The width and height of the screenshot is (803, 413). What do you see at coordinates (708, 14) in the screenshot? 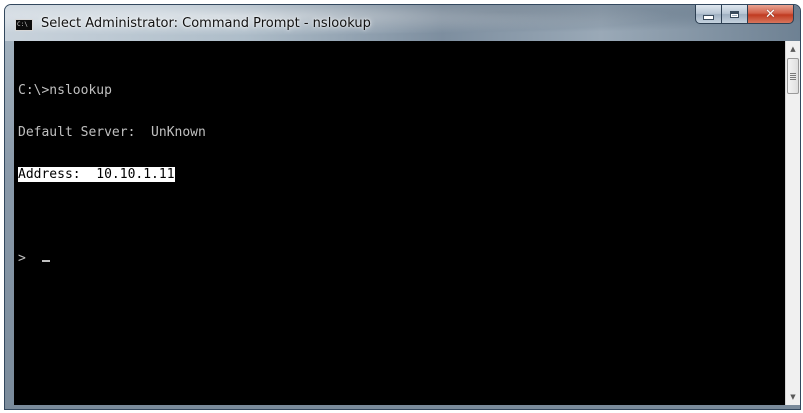
I see `minimize-button` at bounding box center [708, 14].